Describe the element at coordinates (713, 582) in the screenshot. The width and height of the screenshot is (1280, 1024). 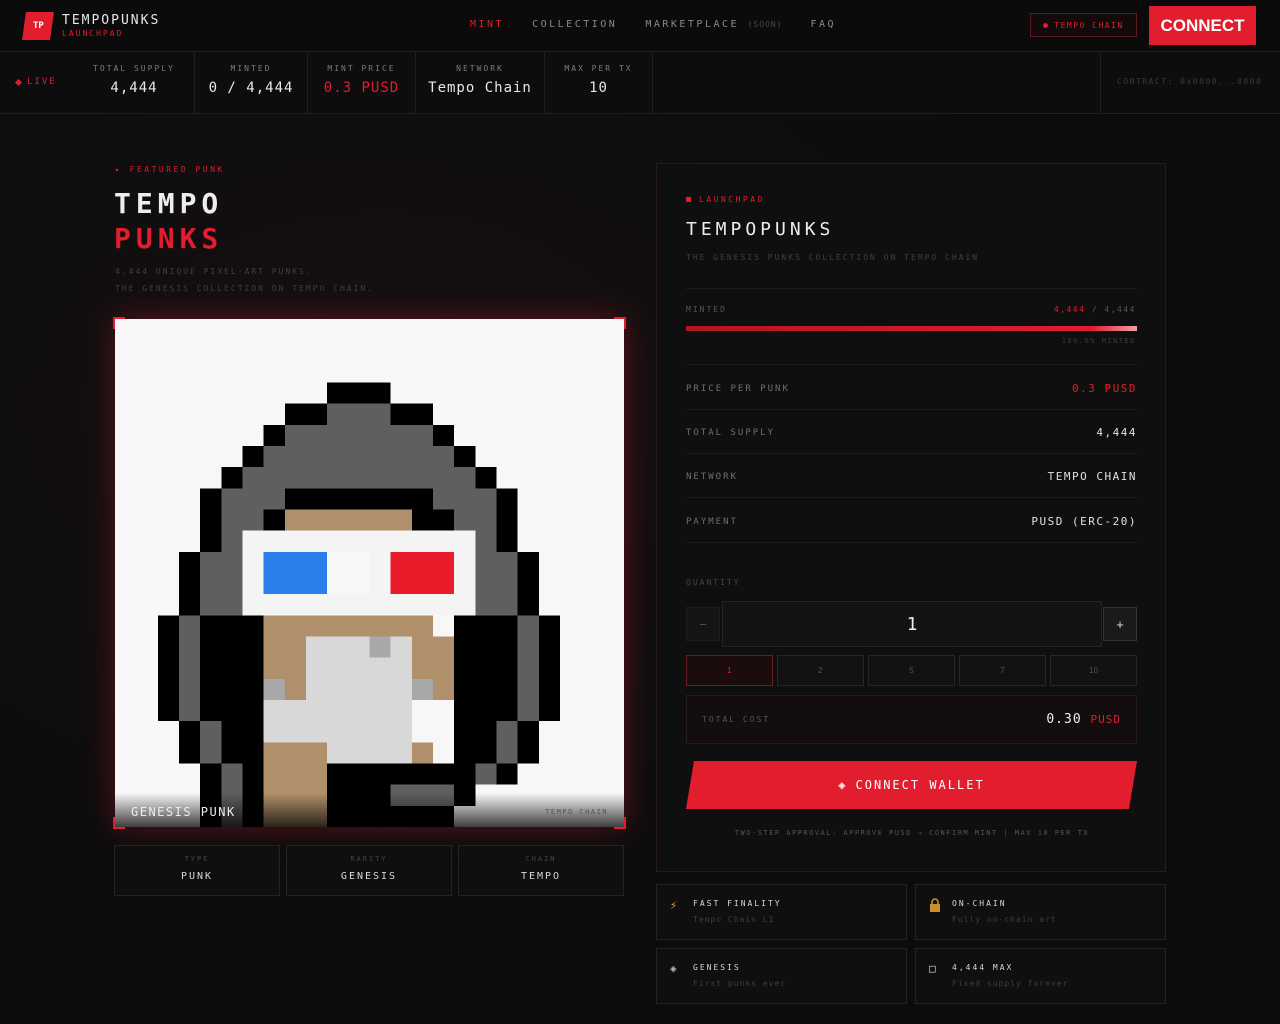
I see `quantity-label: QUANTITY` at that location.